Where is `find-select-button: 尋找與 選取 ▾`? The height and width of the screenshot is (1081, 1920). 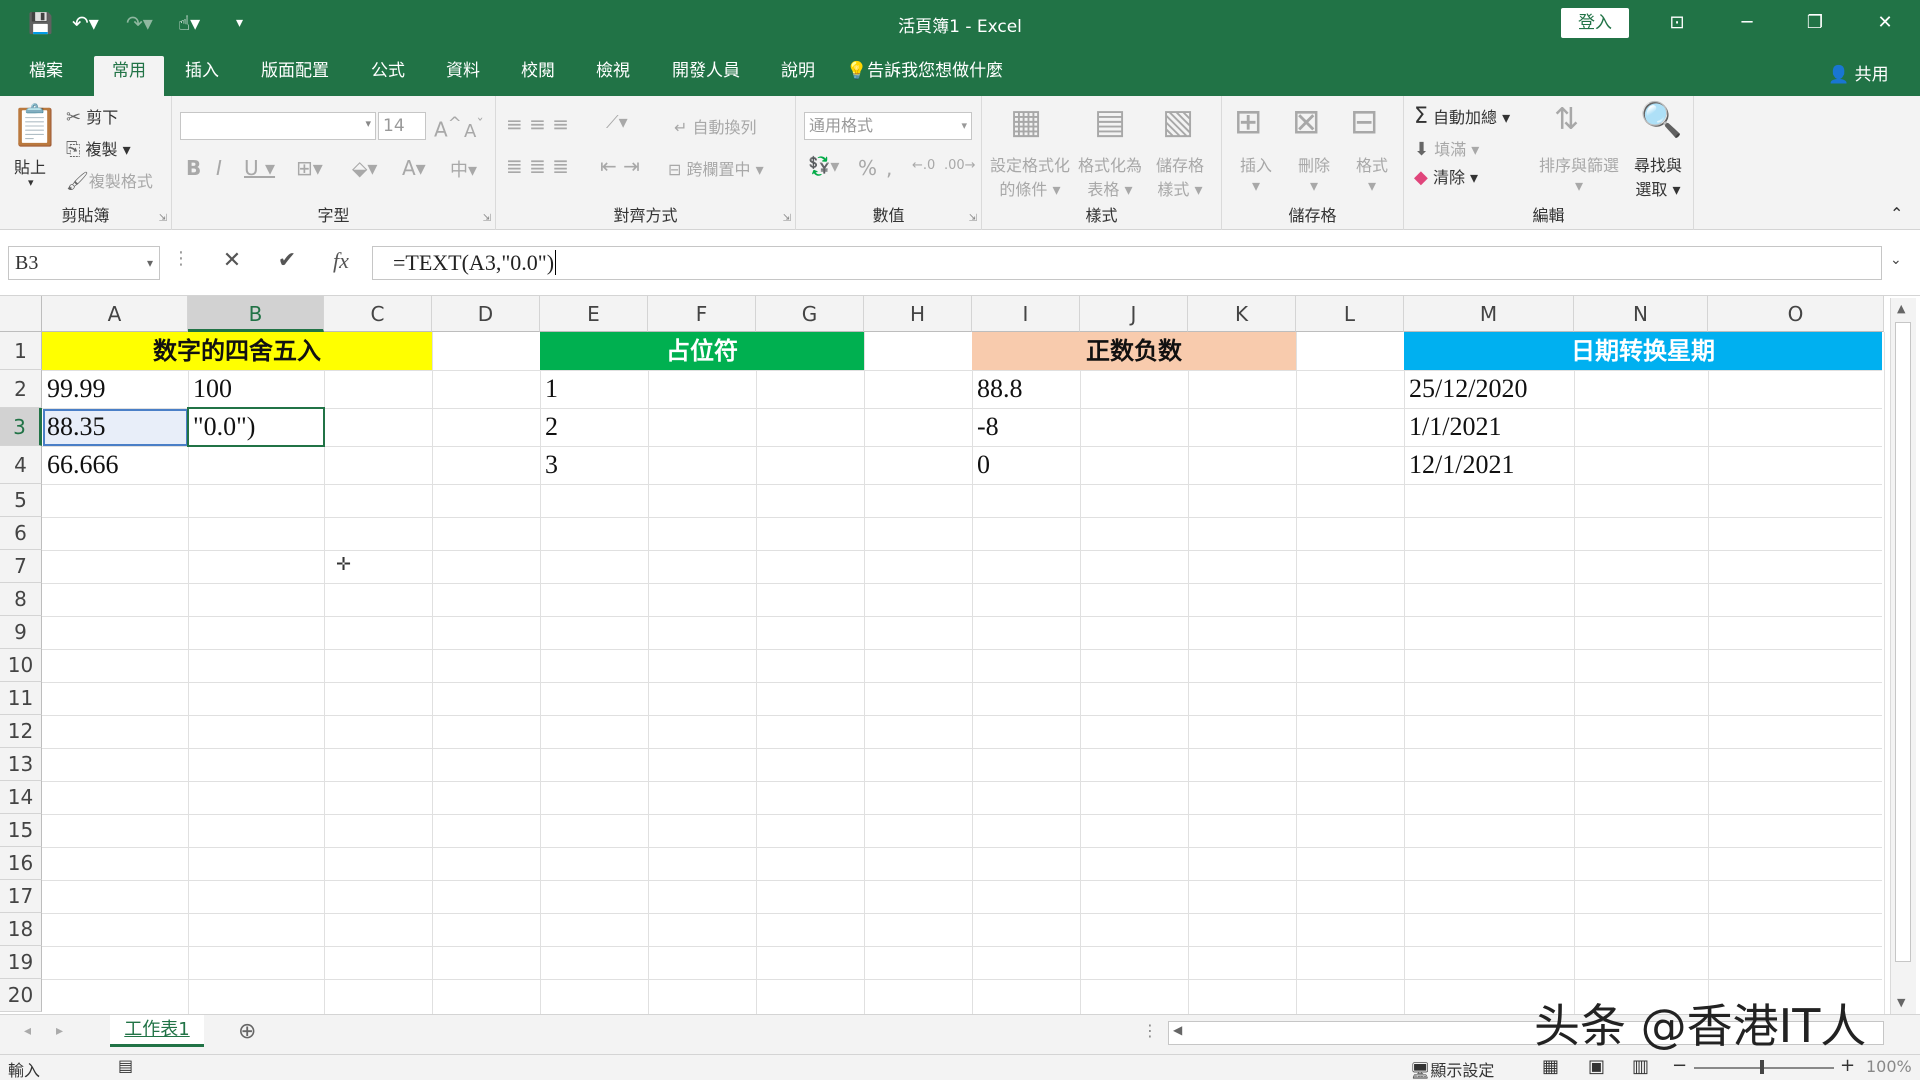 find-select-button: 尋找與 選取 ▾ is located at coordinates (1658, 176).